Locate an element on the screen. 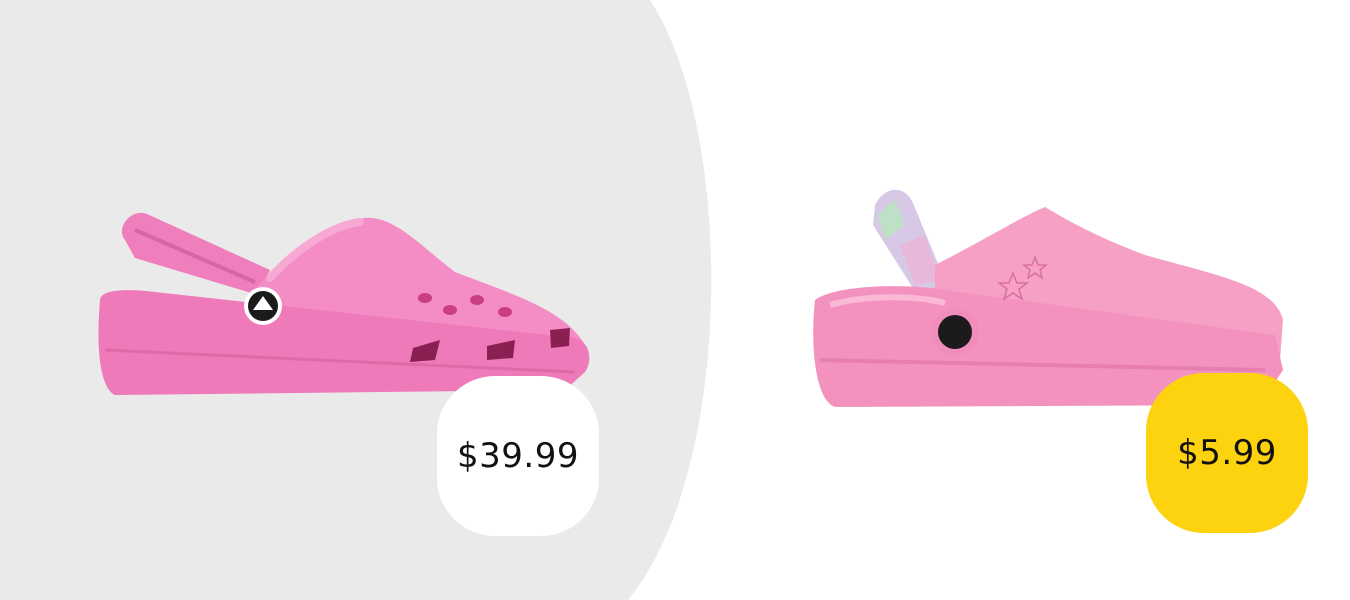 Image resolution: width=1350 pixels, height=600 pixels. price-badge-original: $39.99 is located at coordinates (518, 456).